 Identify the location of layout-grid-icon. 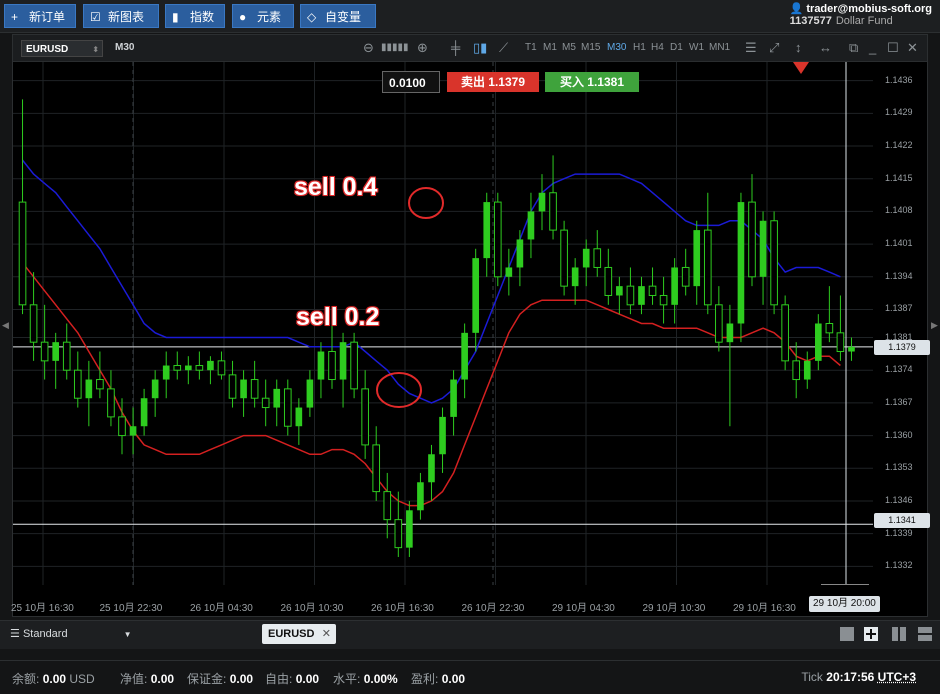
(871, 634).